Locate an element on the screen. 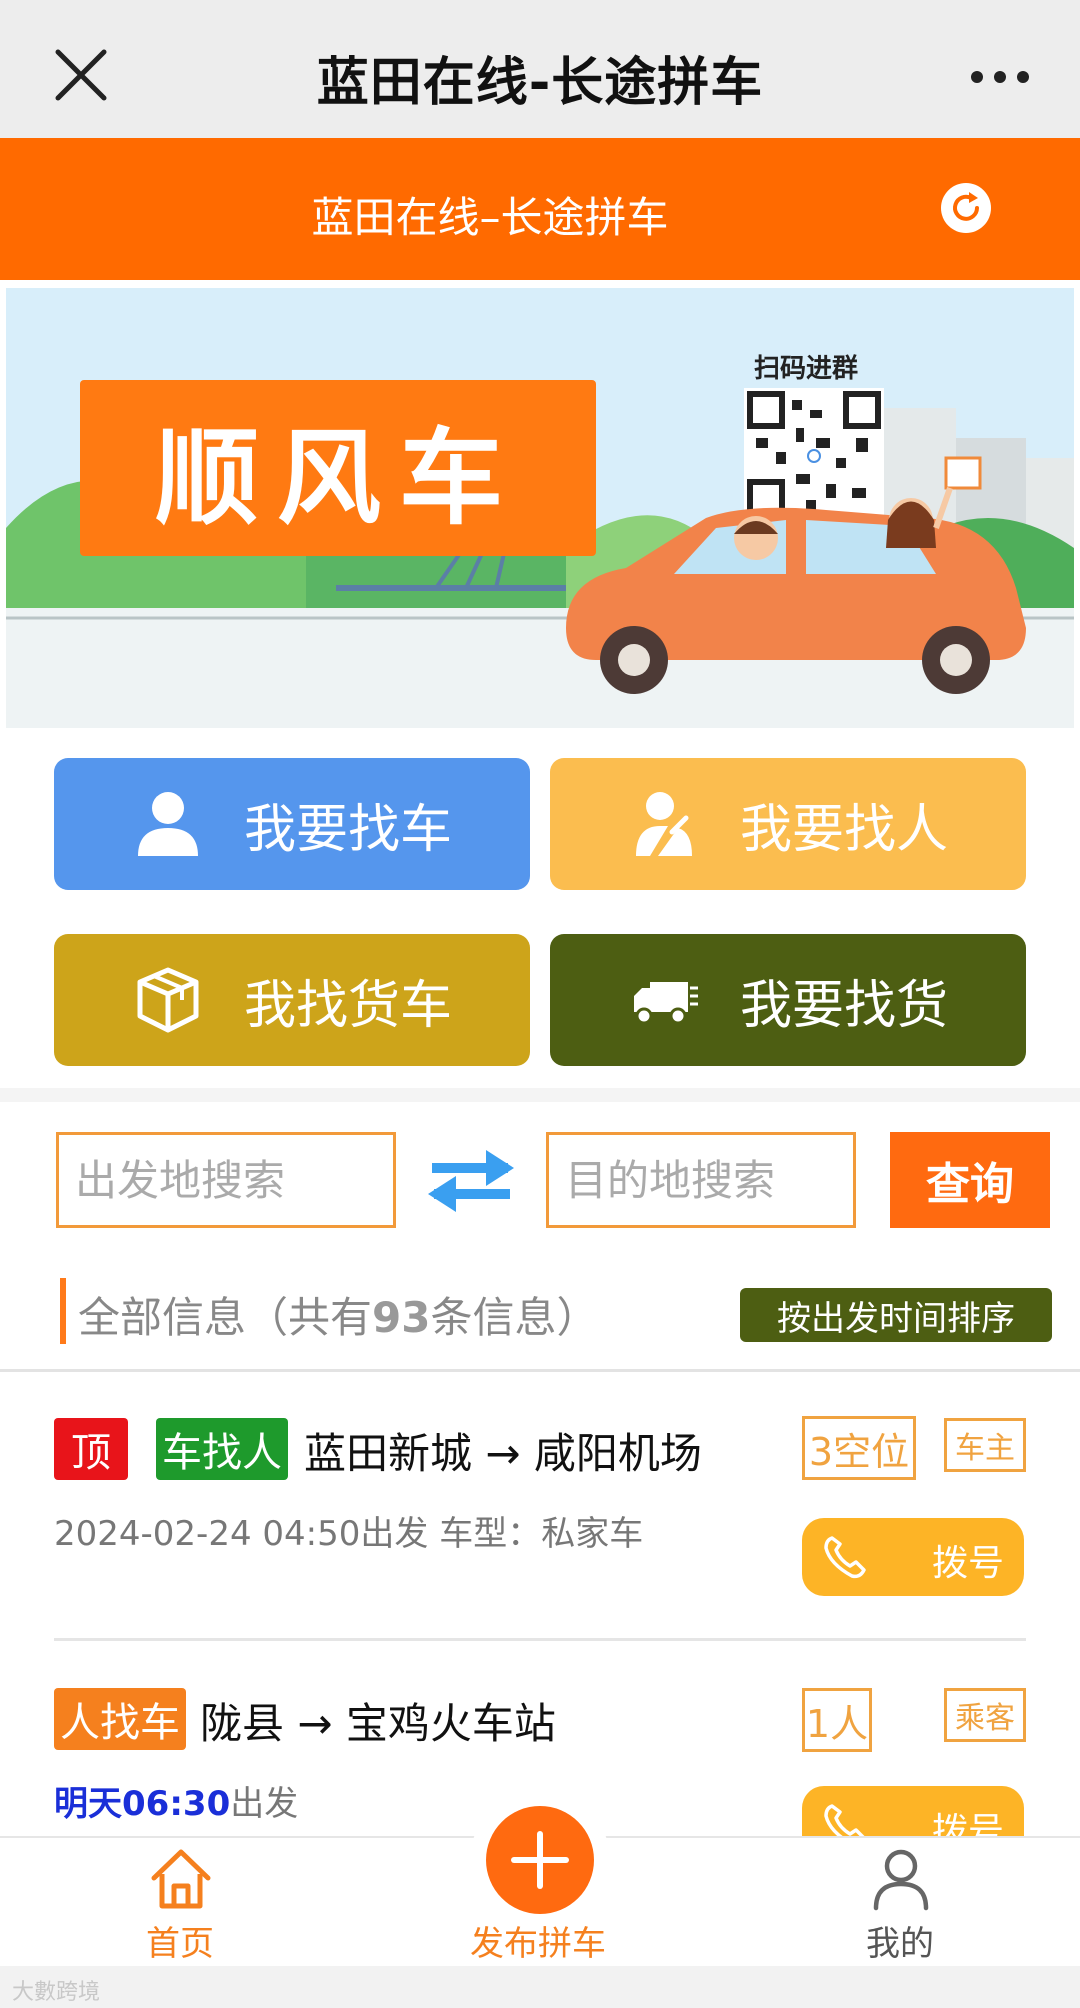 Image resolution: width=1080 pixels, height=2008 pixels. phone-icon is located at coordinates (845, 1557).